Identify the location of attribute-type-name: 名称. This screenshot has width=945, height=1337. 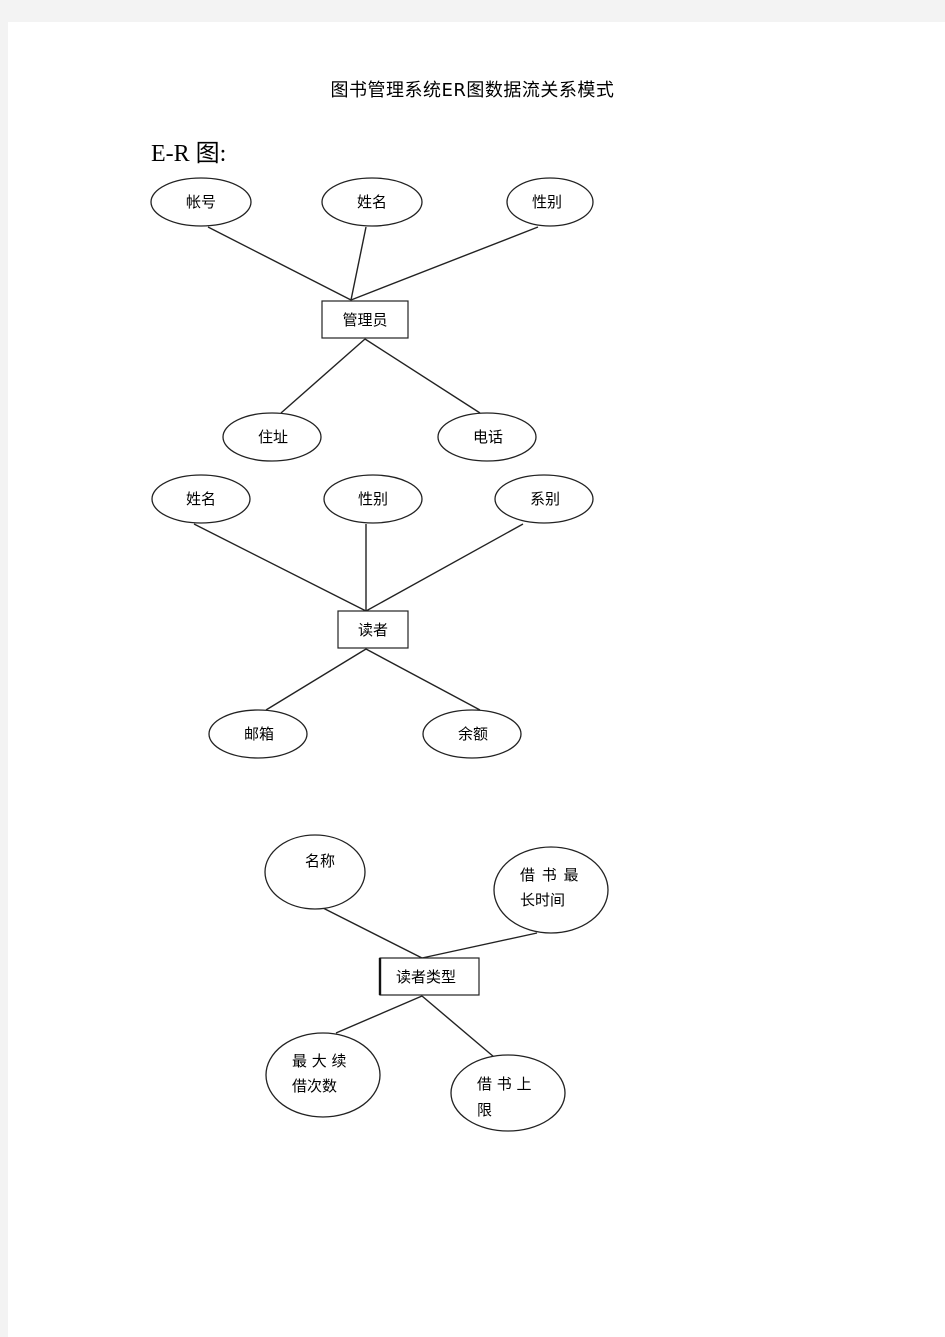
(315, 872).